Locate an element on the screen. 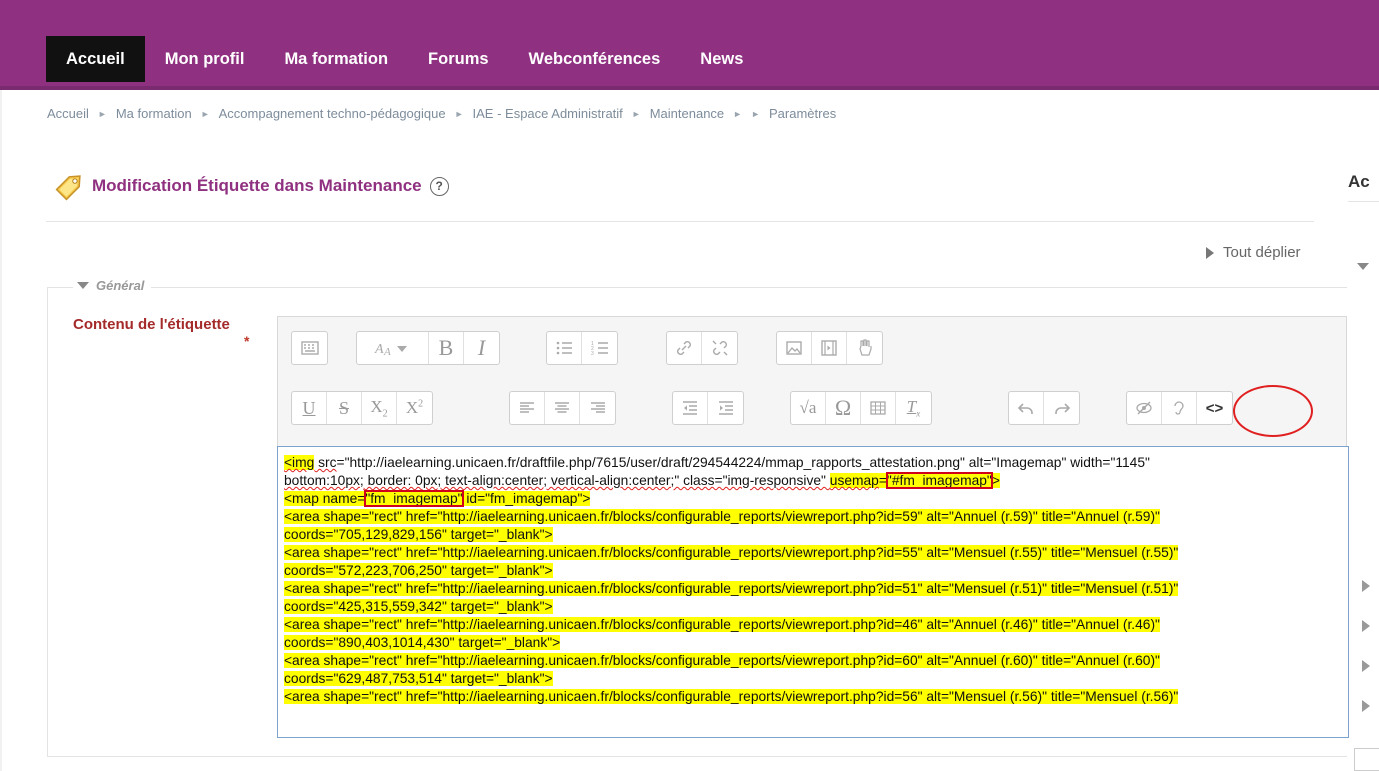 The height and width of the screenshot is (771, 1379). nav-news: News is located at coordinates (721, 59).